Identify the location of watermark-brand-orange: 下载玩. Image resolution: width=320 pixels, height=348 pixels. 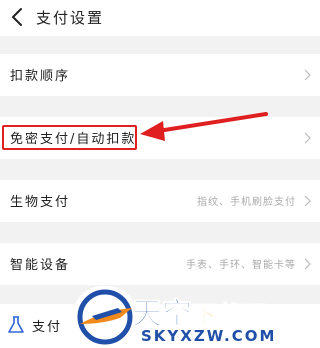
(229, 316).